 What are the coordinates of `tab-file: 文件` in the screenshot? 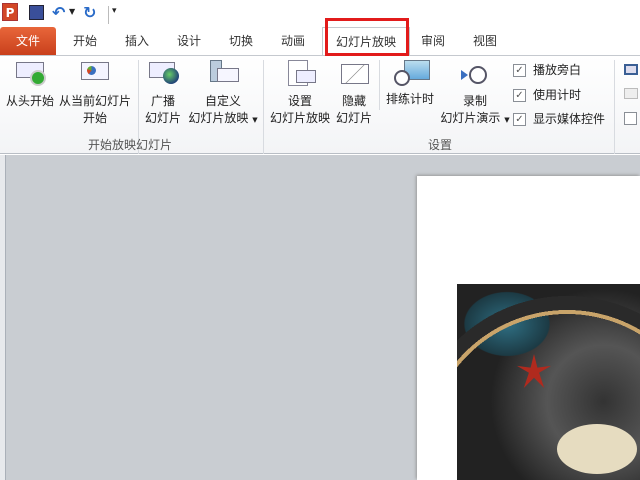 It's located at (28, 41).